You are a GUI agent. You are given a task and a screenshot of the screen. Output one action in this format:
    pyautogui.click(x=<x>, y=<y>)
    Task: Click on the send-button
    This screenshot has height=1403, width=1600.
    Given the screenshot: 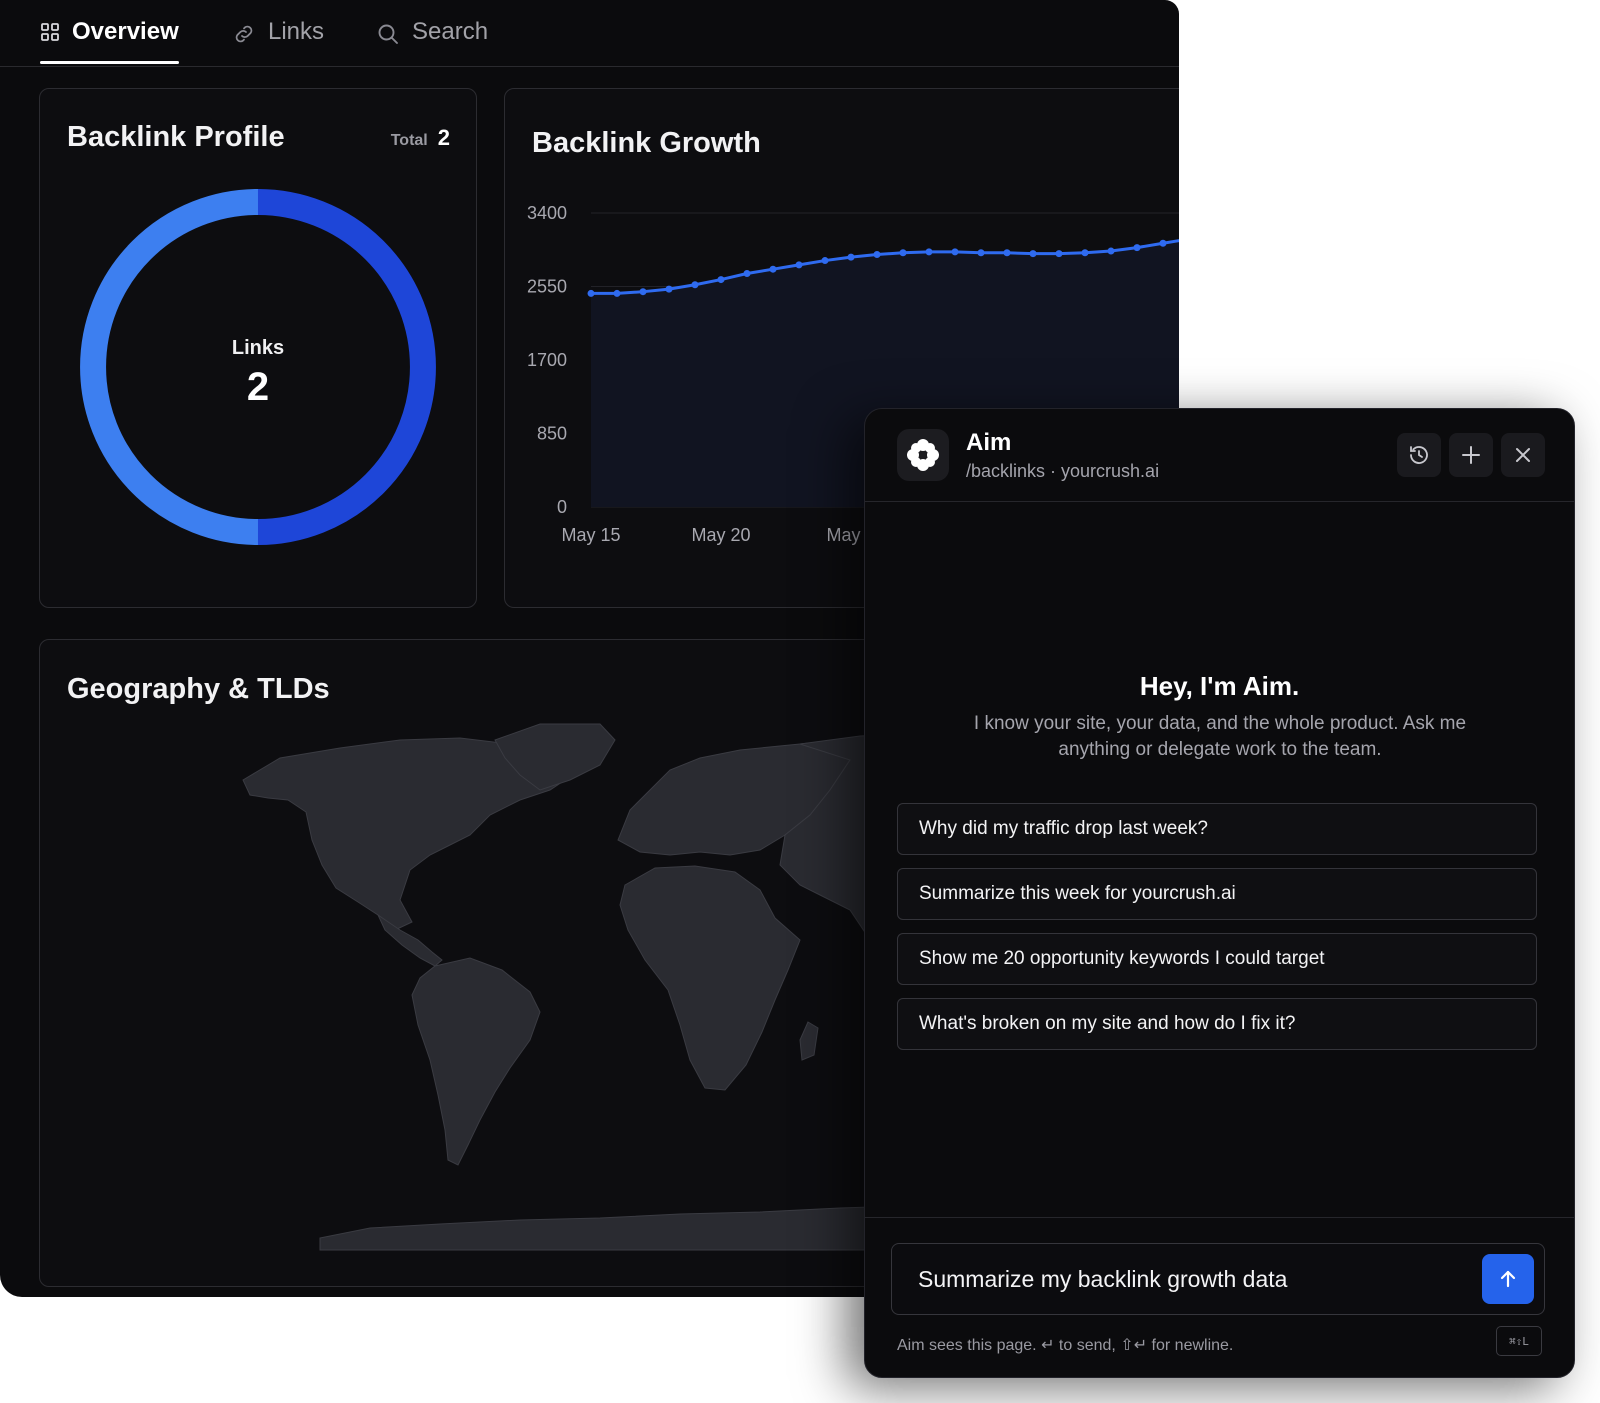 What is the action you would take?
    pyautogui.click(x=1508, y=1279)
    